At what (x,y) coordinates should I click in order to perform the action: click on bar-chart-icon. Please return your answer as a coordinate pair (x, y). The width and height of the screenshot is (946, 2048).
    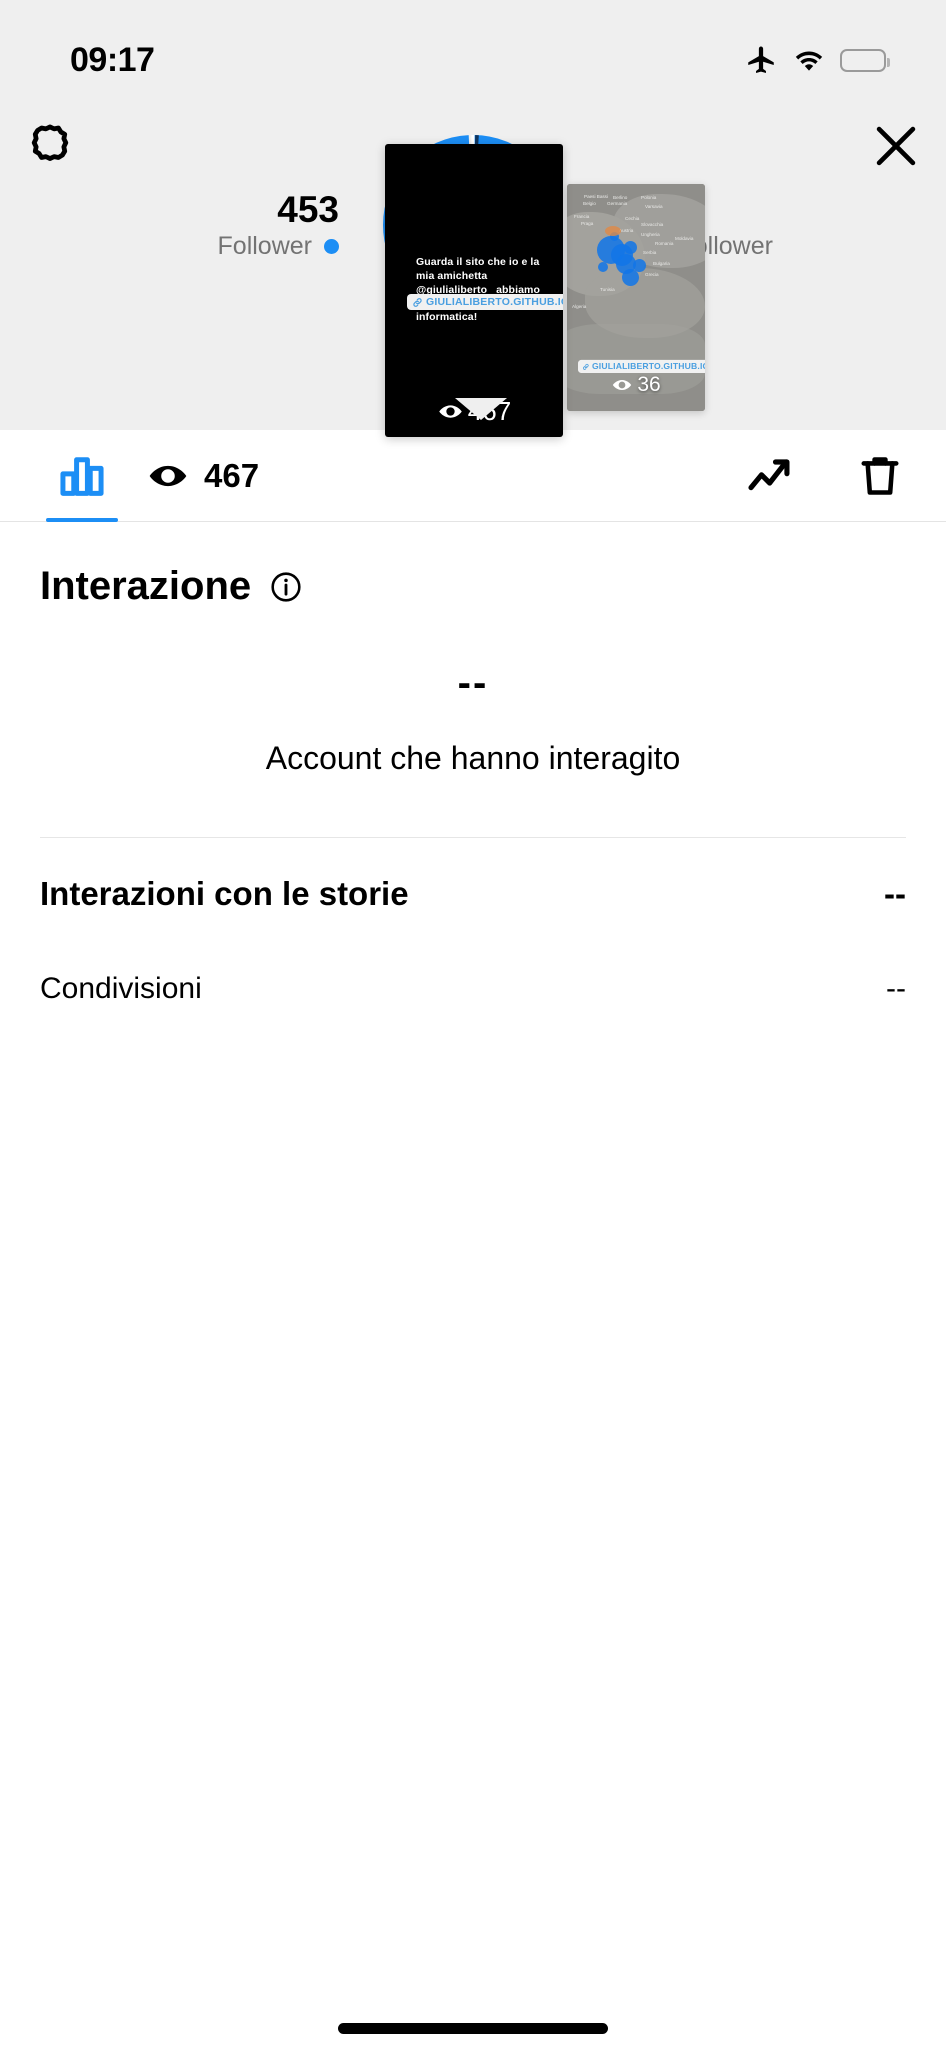
    Looking at the image, I should click on (82, 476).